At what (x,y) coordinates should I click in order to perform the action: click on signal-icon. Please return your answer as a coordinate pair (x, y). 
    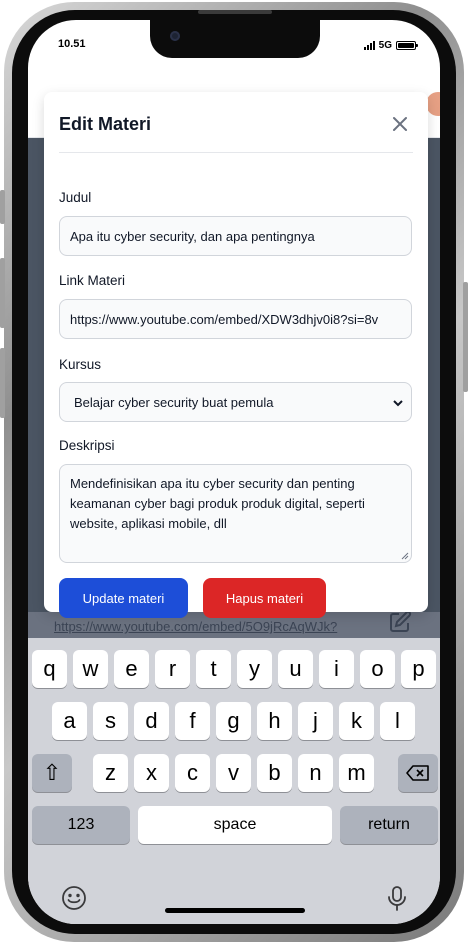
    Looking at the image, I should click on (369, 45).